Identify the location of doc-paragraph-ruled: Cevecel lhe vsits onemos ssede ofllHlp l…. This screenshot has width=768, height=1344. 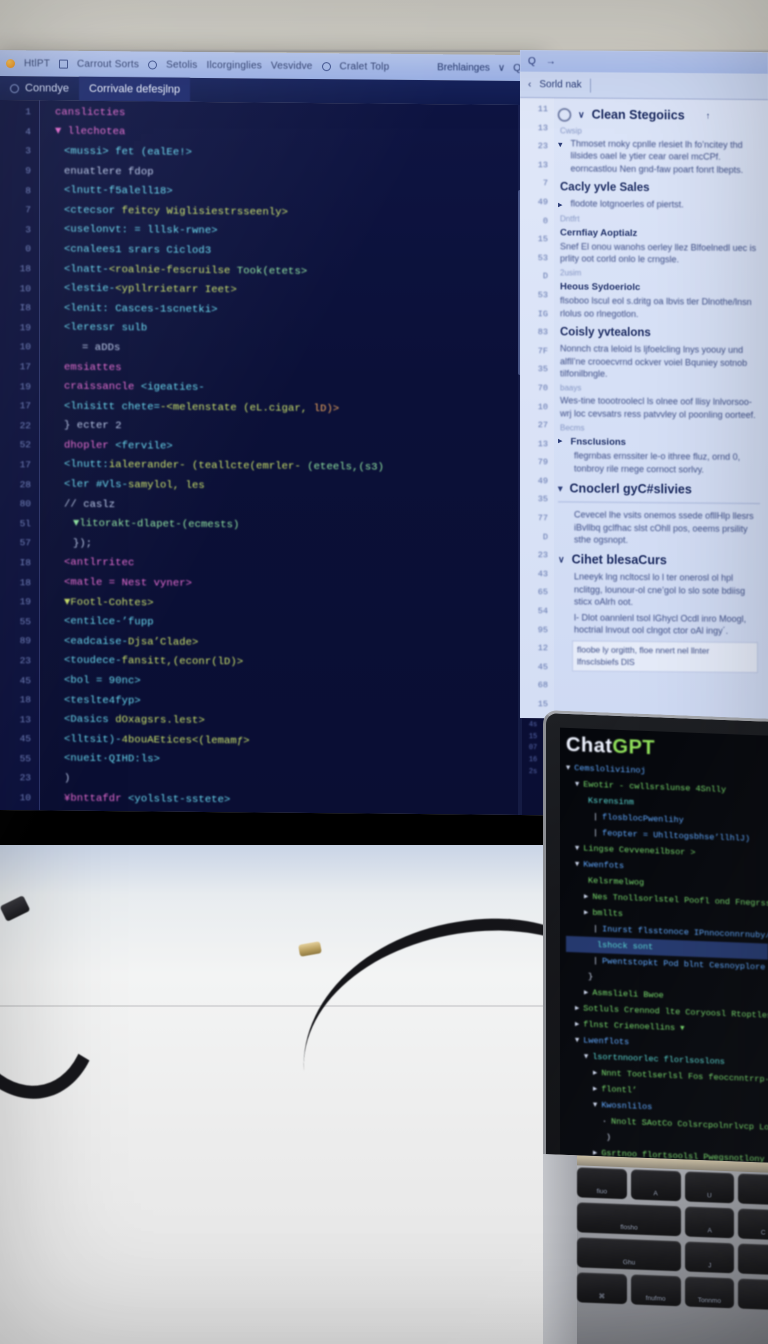
(659, 525).